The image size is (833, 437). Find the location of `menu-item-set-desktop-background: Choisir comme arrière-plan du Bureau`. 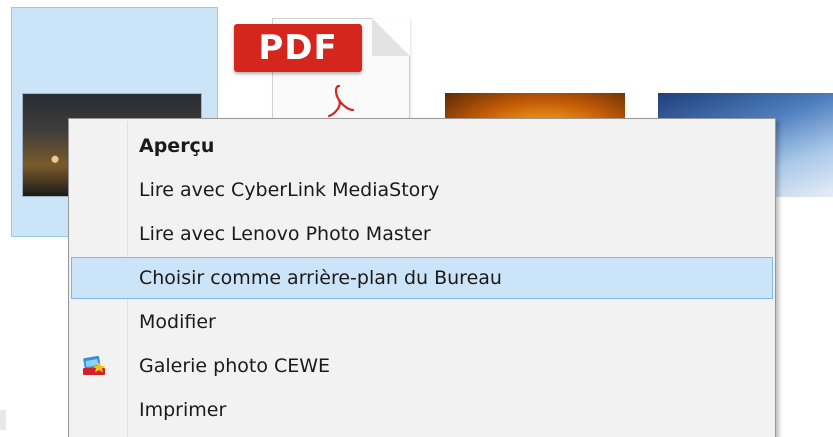

menu-item-set-desktop-background: Choisir comme arrière-plan du Bureau is located at coordinates (422, 278).